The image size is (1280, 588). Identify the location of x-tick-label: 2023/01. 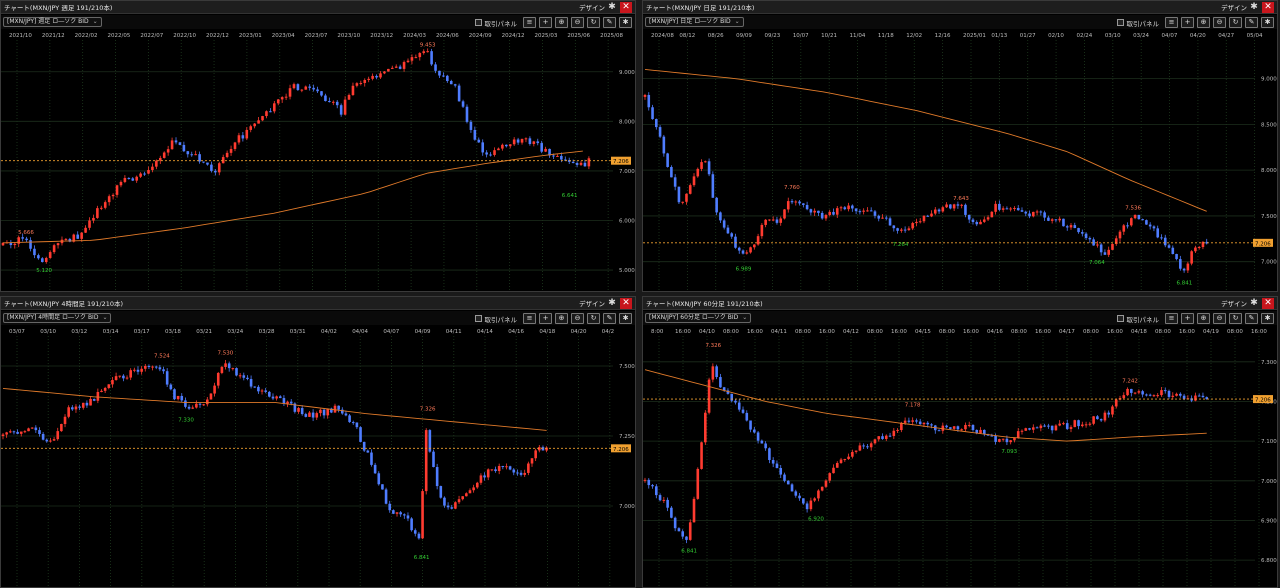
(250, 36).